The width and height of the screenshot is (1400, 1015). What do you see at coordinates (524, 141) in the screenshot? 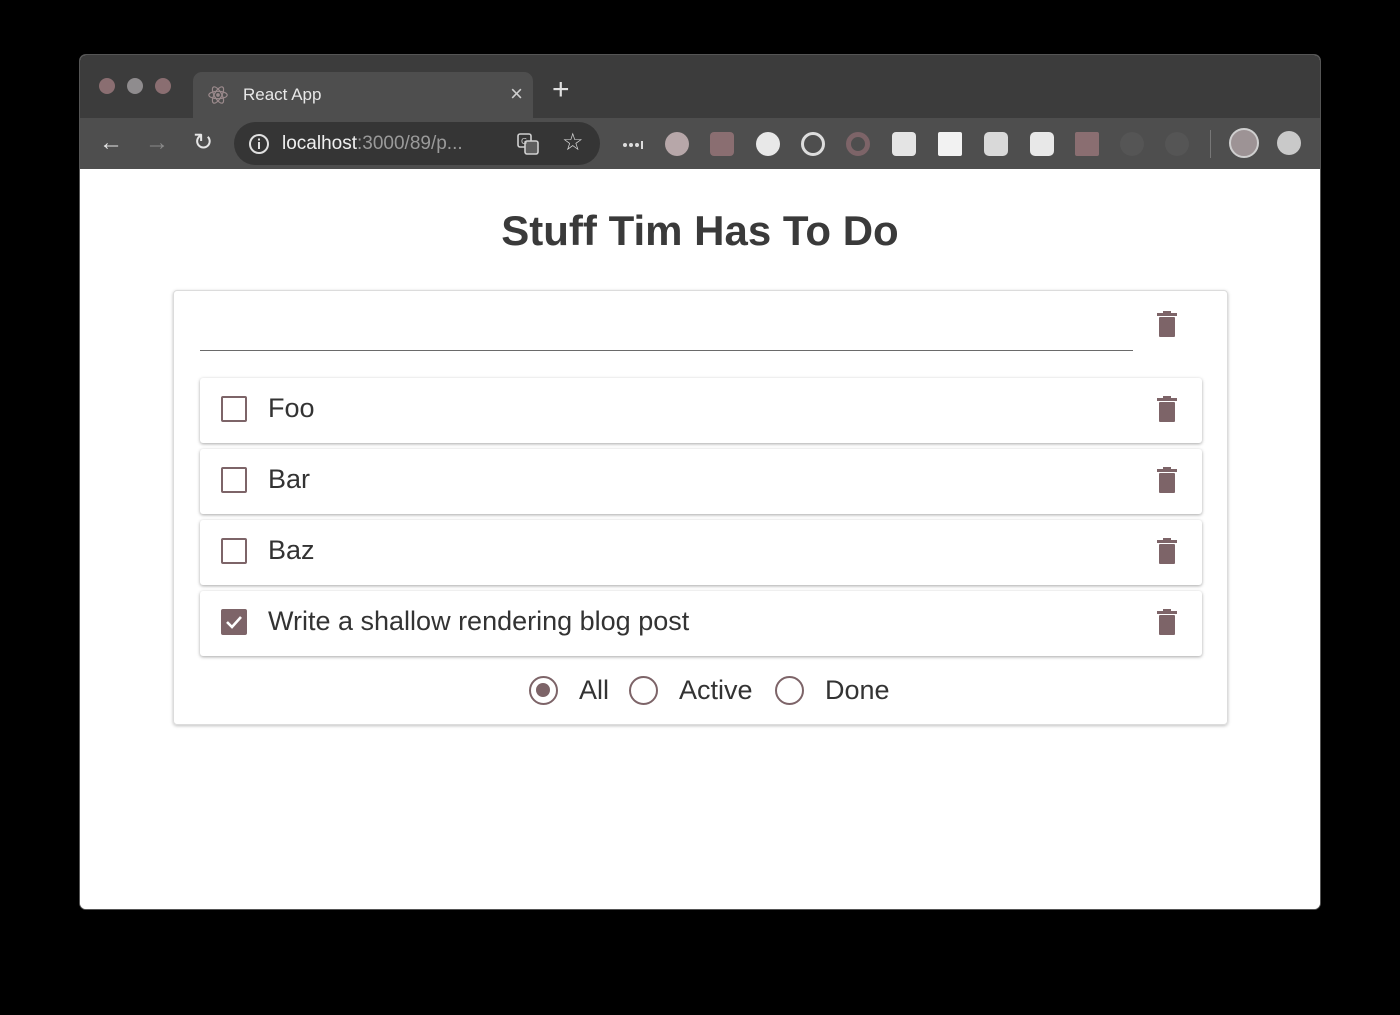
I see `svg-text: G` at bounding box center [524, 141].